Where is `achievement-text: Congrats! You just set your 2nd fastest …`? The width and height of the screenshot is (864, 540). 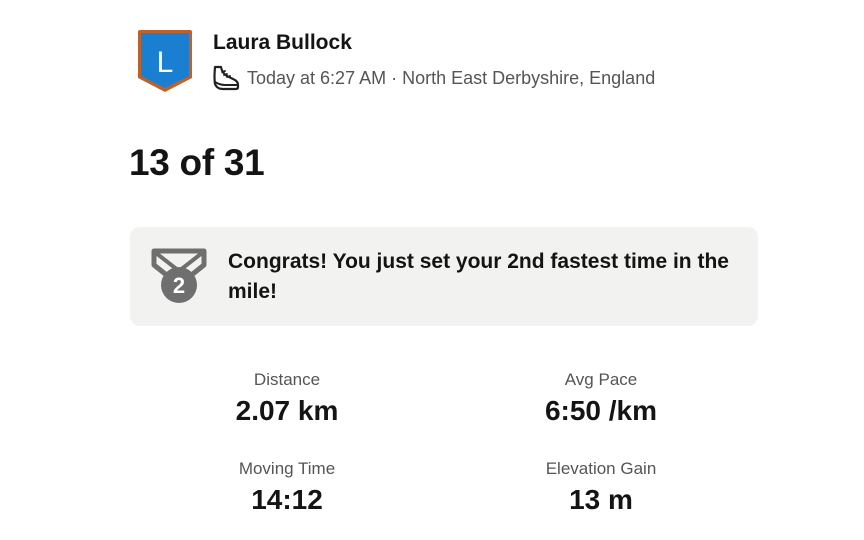 achievement-text: Congrats! You just set your 2nd fastest … is located at coordinates (478, 276).